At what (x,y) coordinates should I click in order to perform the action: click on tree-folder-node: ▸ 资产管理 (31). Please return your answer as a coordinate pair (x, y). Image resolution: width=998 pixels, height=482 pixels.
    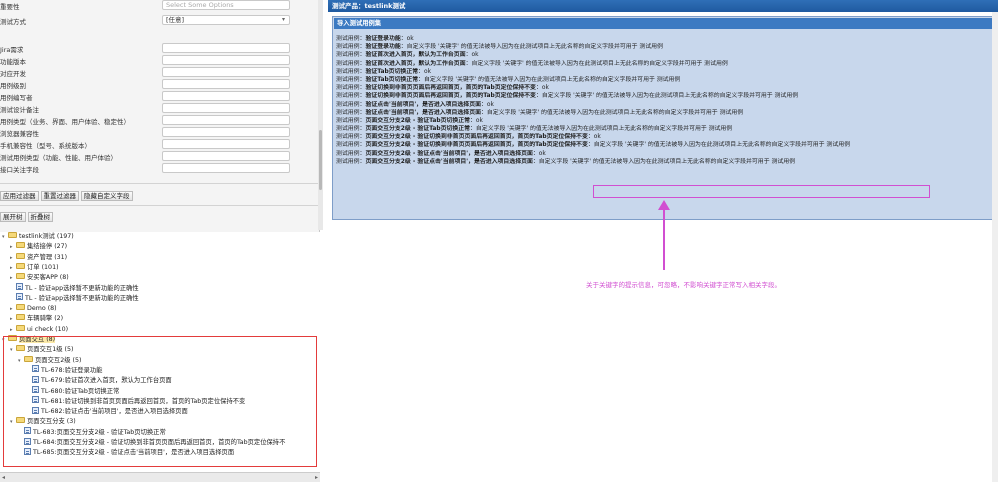
    Looking at the image, I should click on (38, 257).